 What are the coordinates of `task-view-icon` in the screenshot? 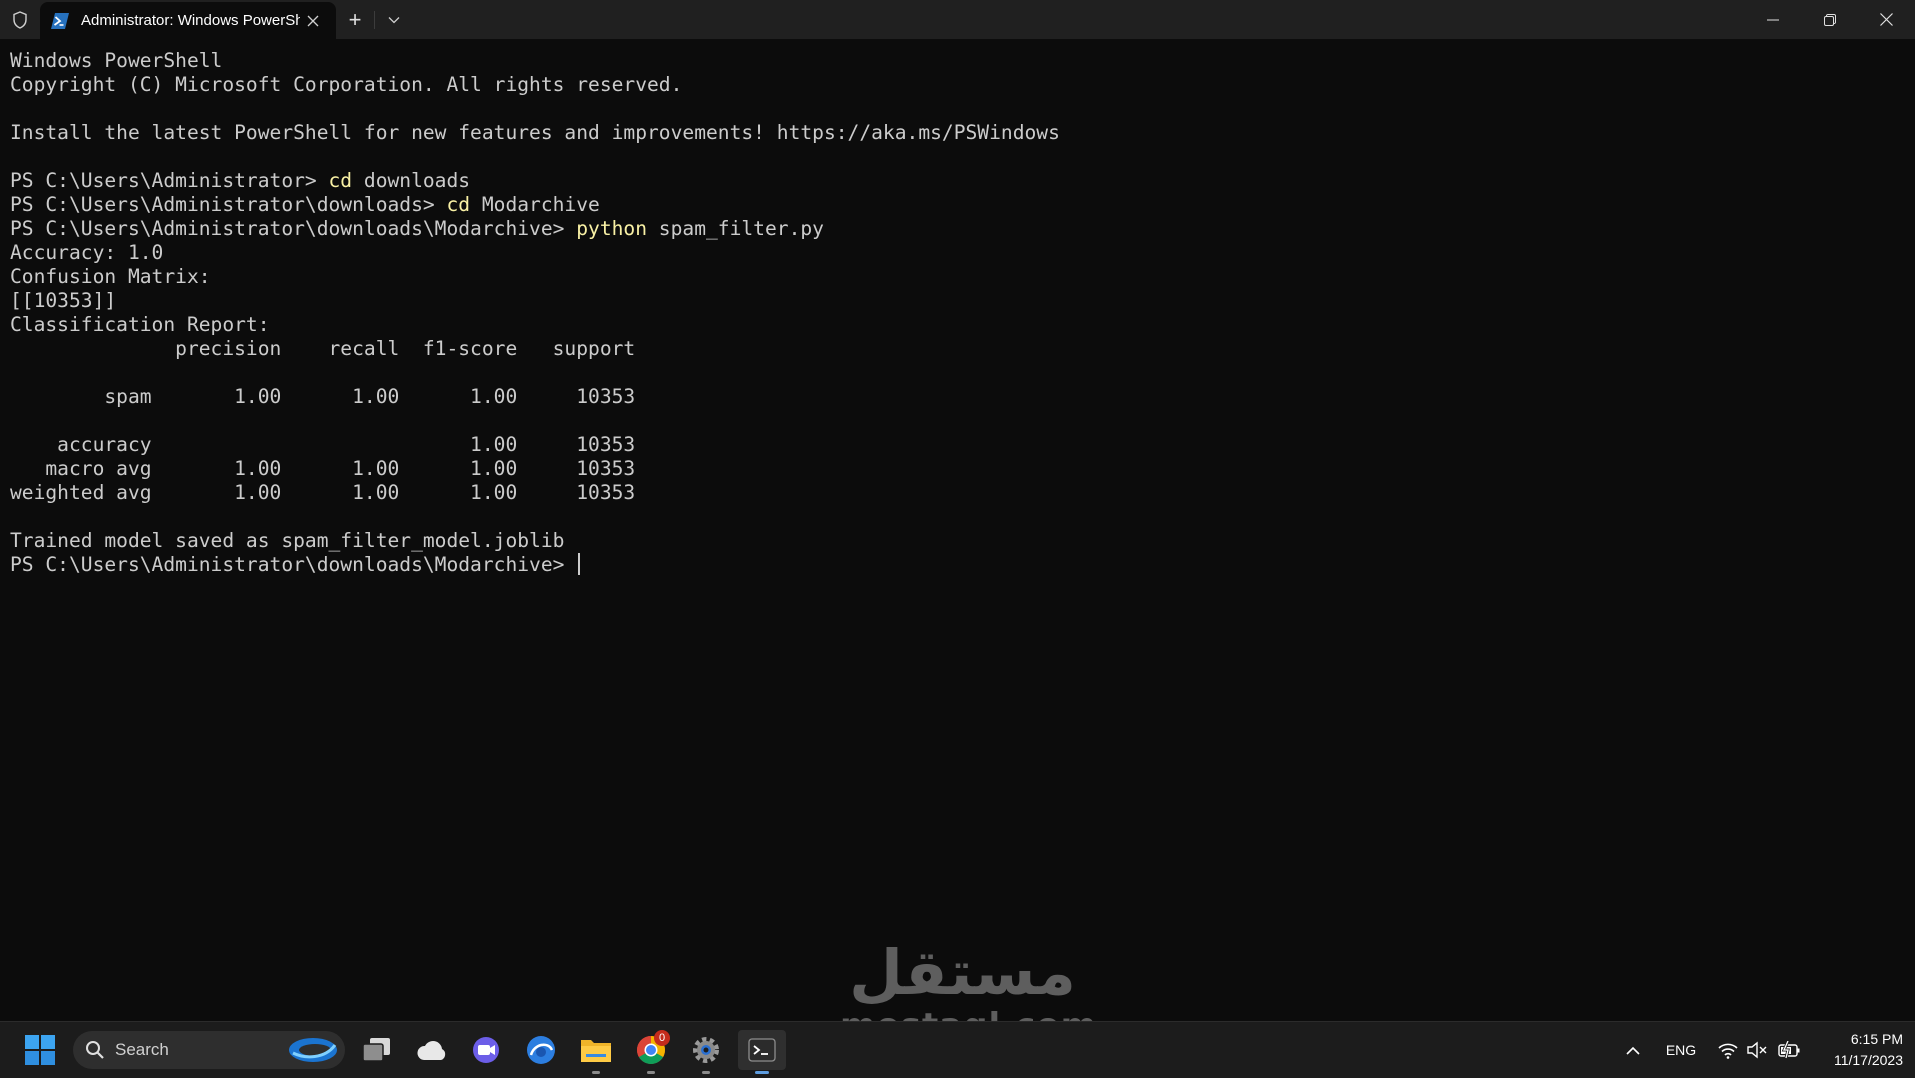 It's located at (377, 1050).